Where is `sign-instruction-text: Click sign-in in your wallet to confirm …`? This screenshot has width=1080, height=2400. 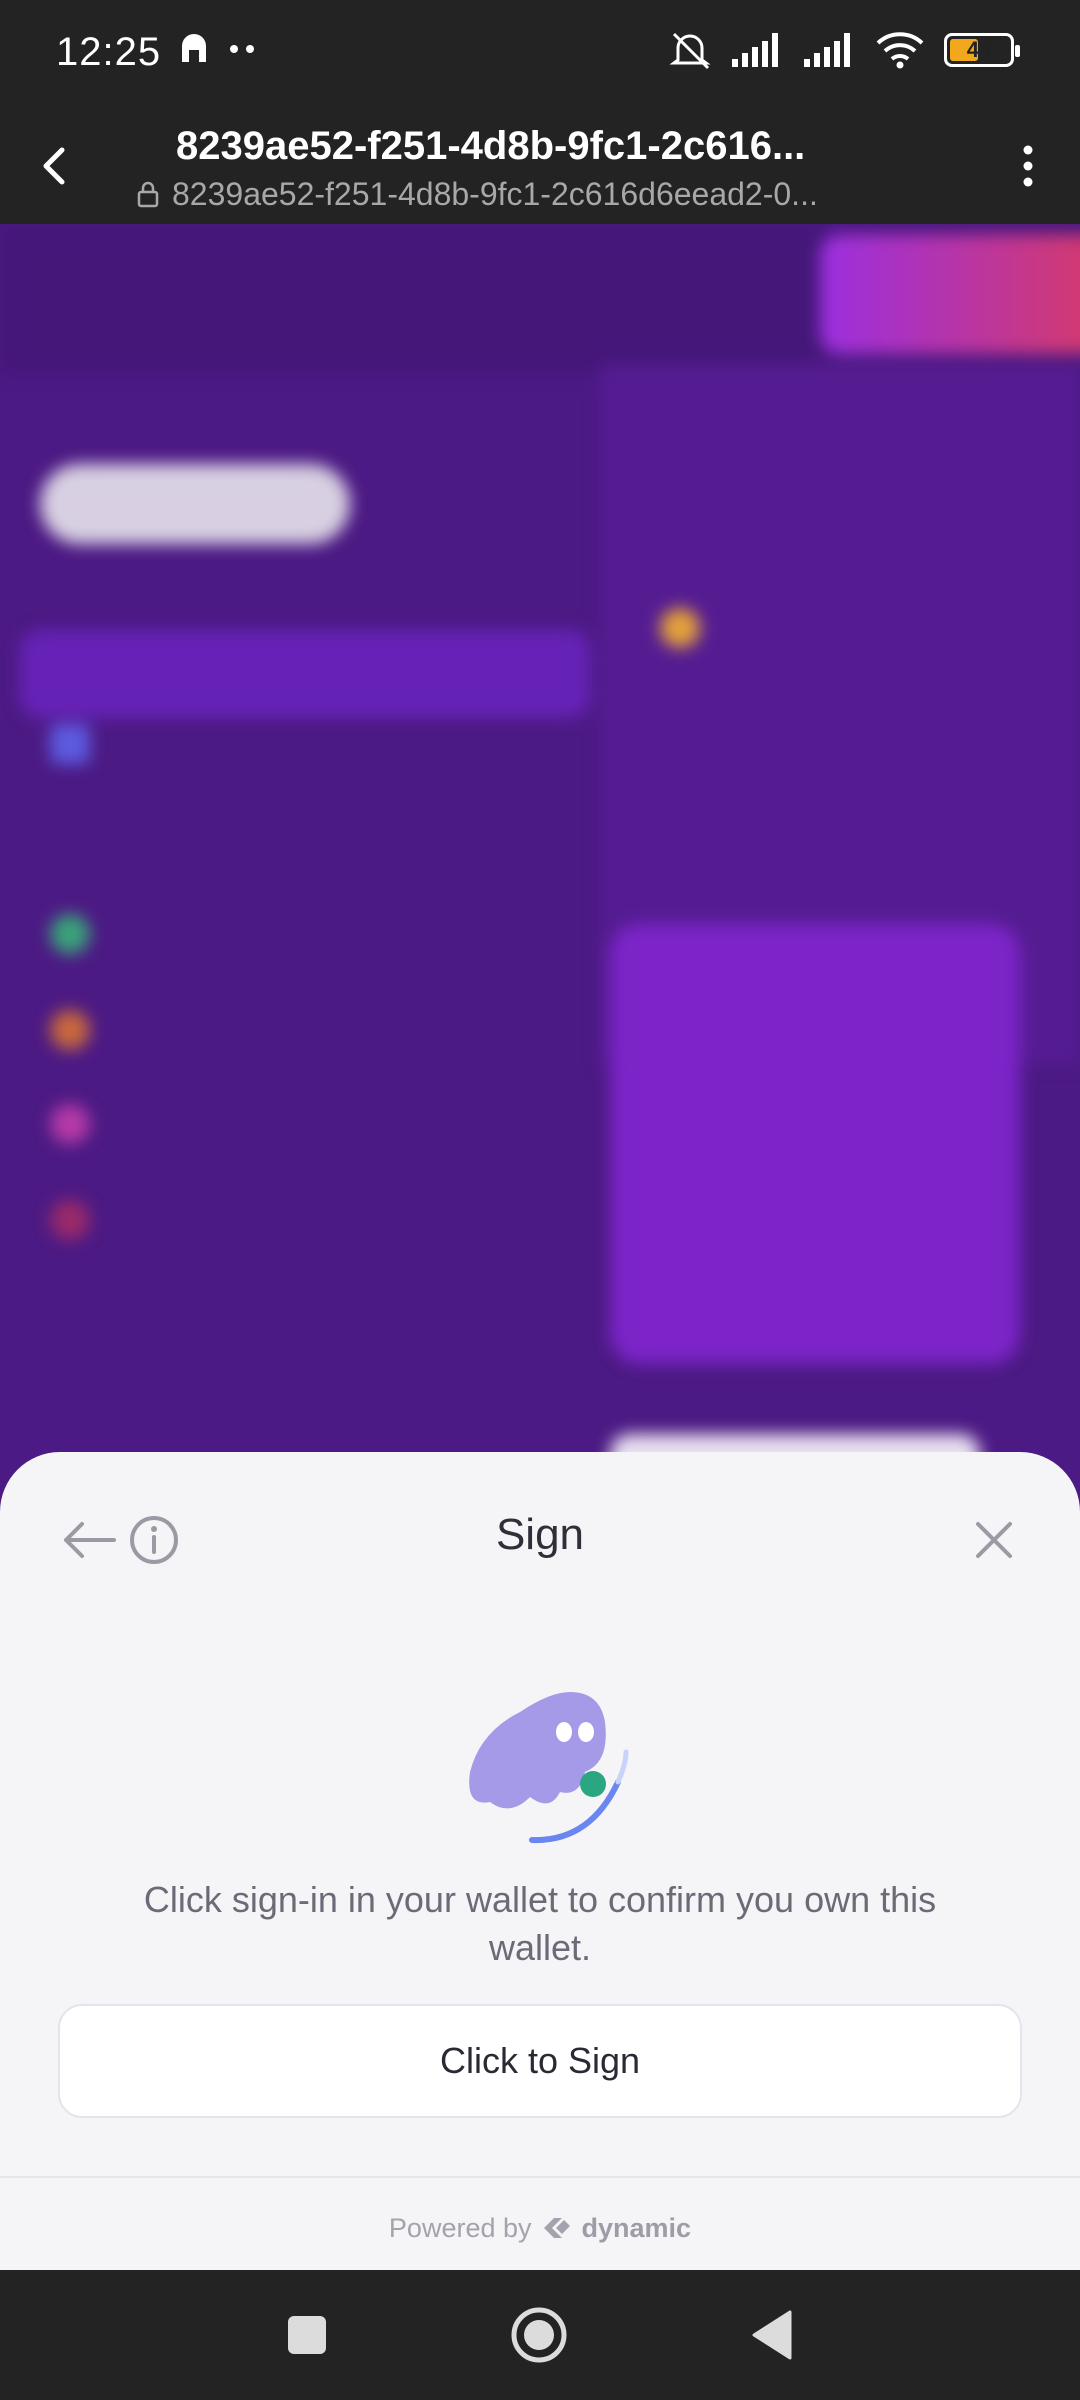
sign-instruction-text: Click sign-in in your wallet to confirm … is located at coordinates (540, 1923).